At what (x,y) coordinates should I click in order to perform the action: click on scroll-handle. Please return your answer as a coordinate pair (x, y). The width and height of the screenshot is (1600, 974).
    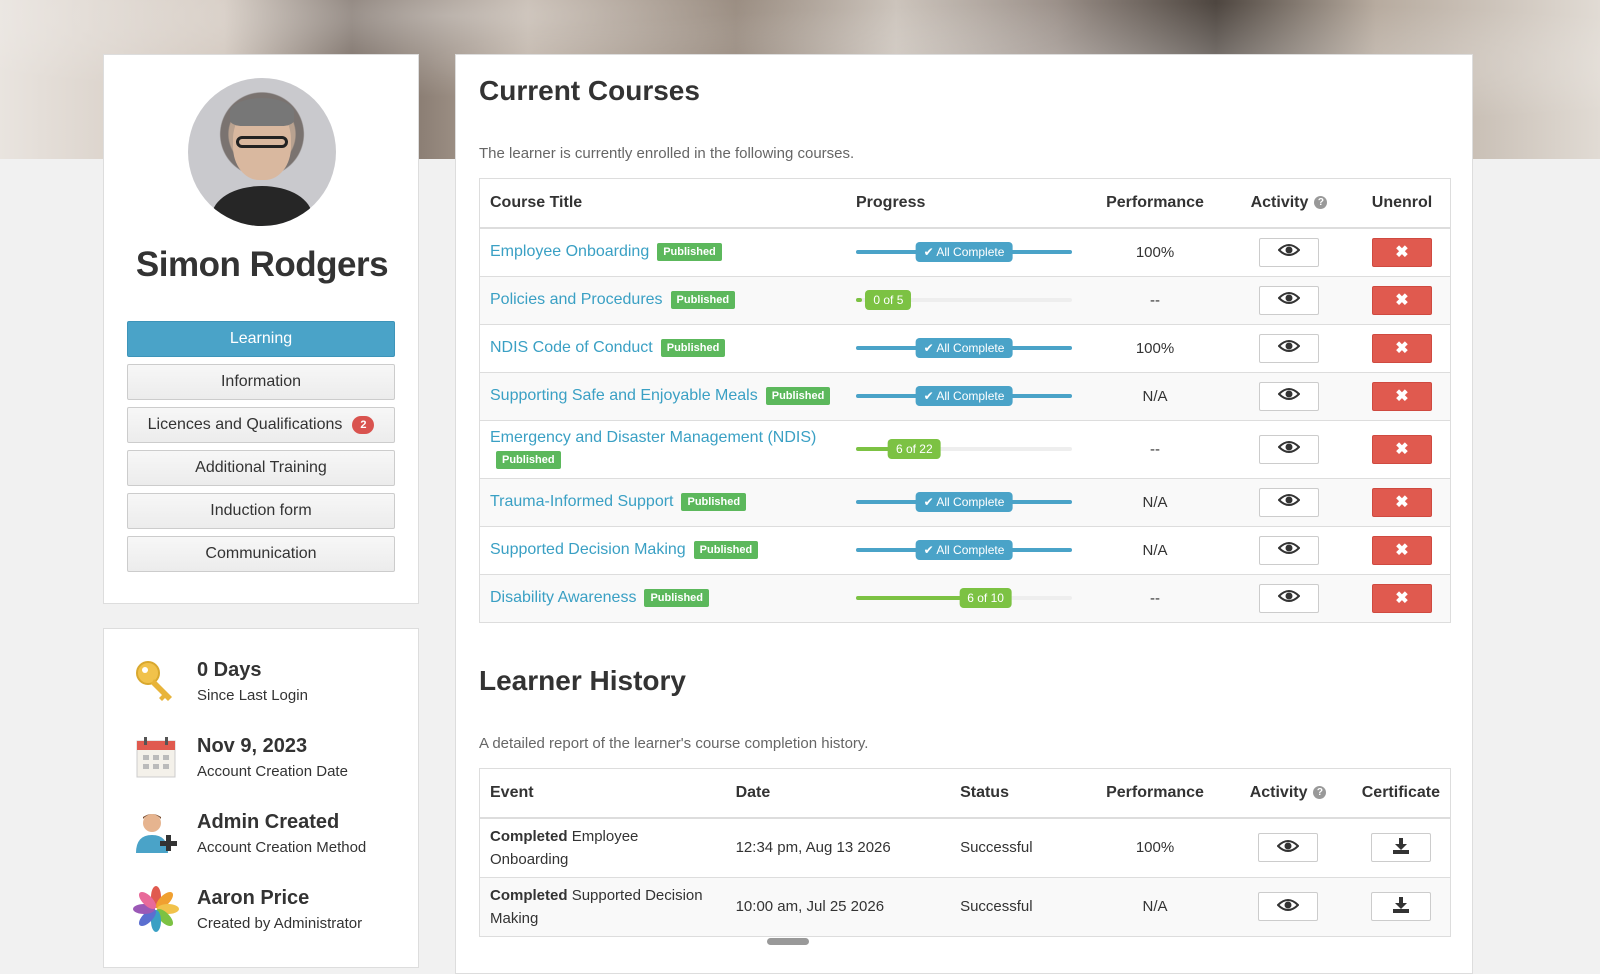
    Looking at the image, I should click on (788, 941).